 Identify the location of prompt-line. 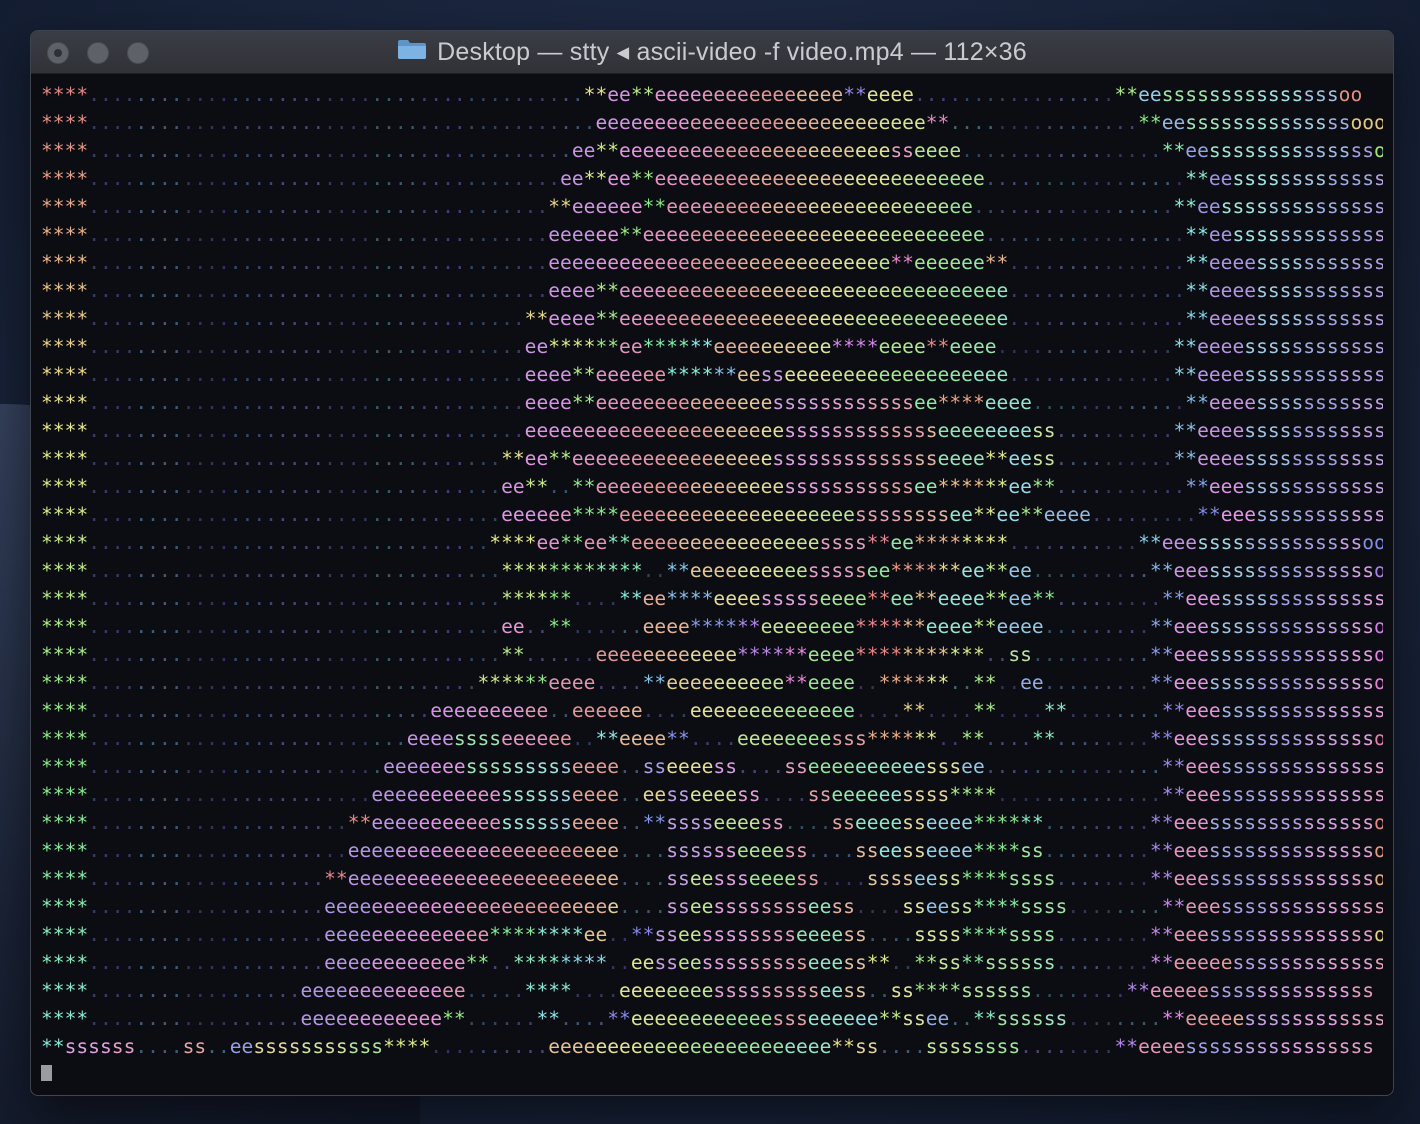
(712, 1071).